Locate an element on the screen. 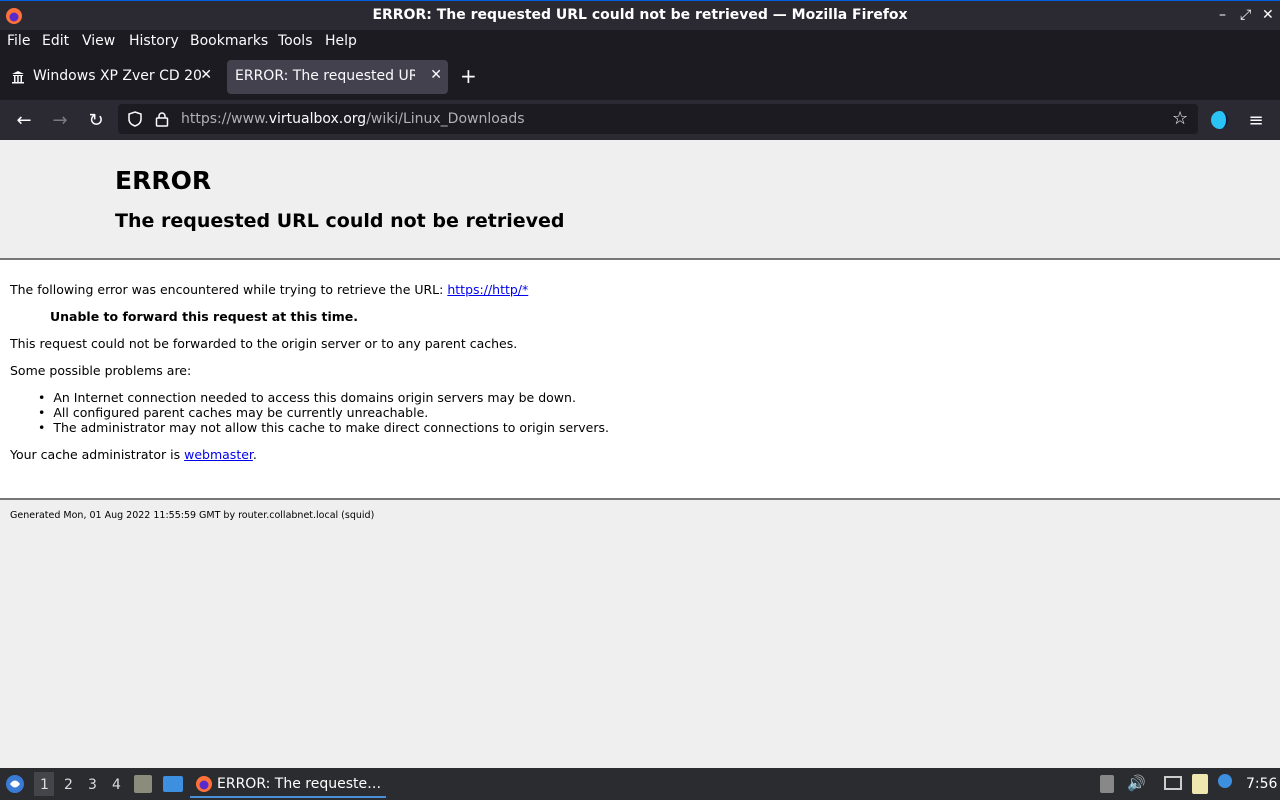  file-manager-icon is located at coordinates (143, 784).